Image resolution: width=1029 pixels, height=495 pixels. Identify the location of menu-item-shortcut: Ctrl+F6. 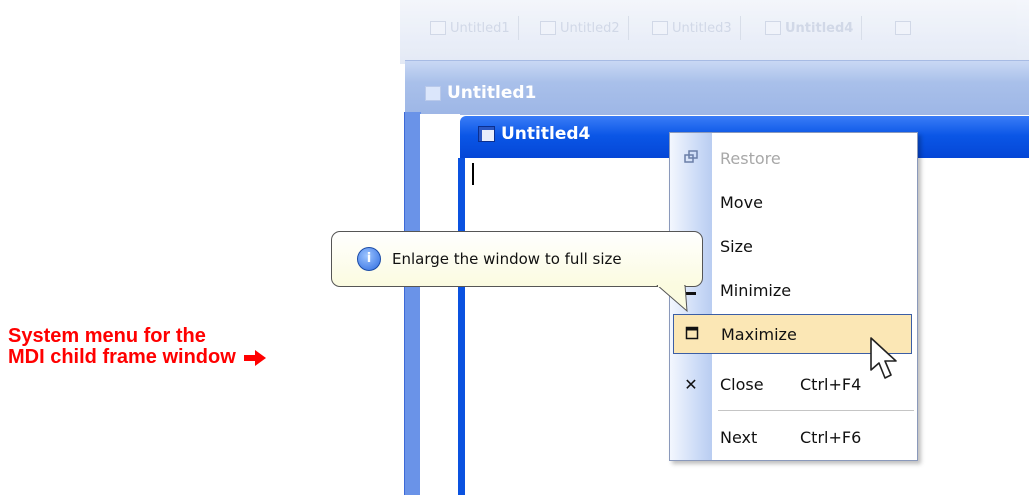
(831, 437).